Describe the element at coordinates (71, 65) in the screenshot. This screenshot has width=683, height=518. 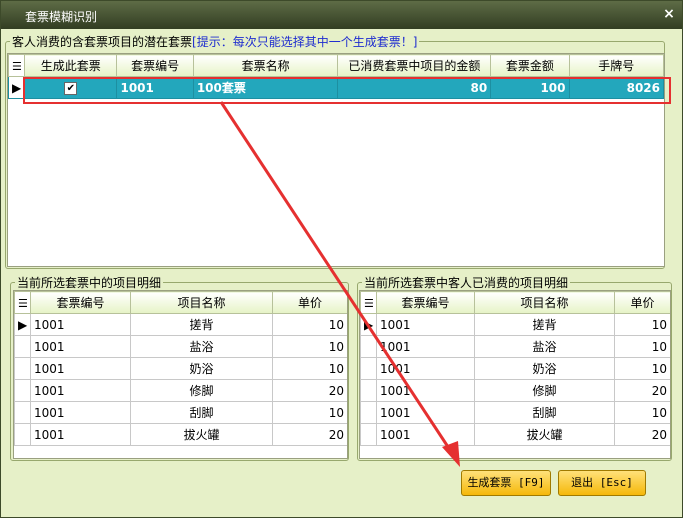
I see `col-generate: 生成此套票` at that location.